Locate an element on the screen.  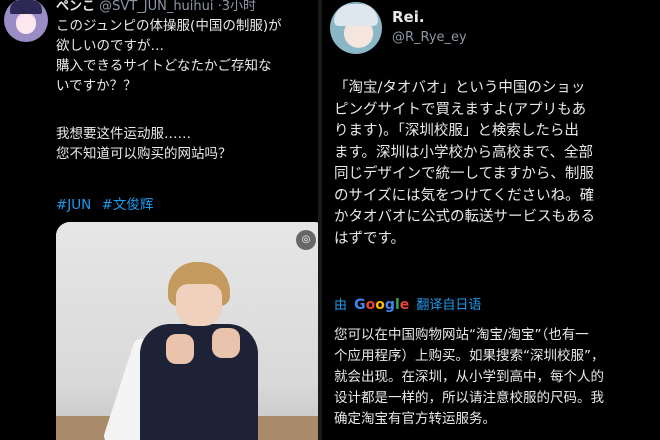
text-line: 设计都是一样的，所以请注意校服的尺码。我 is located at coordinates (469, 398).